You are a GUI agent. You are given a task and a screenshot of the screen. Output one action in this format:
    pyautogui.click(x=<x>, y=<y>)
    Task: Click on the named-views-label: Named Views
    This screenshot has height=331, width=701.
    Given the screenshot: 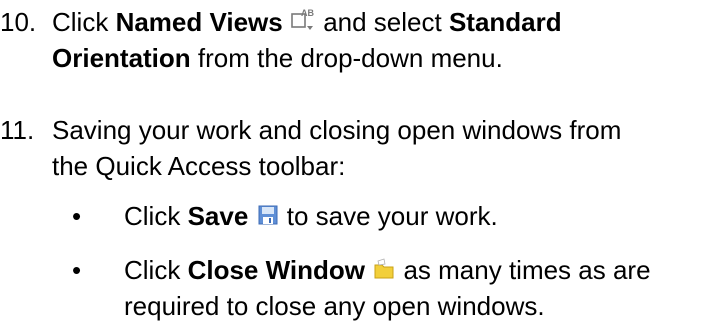 What is the action you would take?
    pyautogui.click(x=199, y=22)
    